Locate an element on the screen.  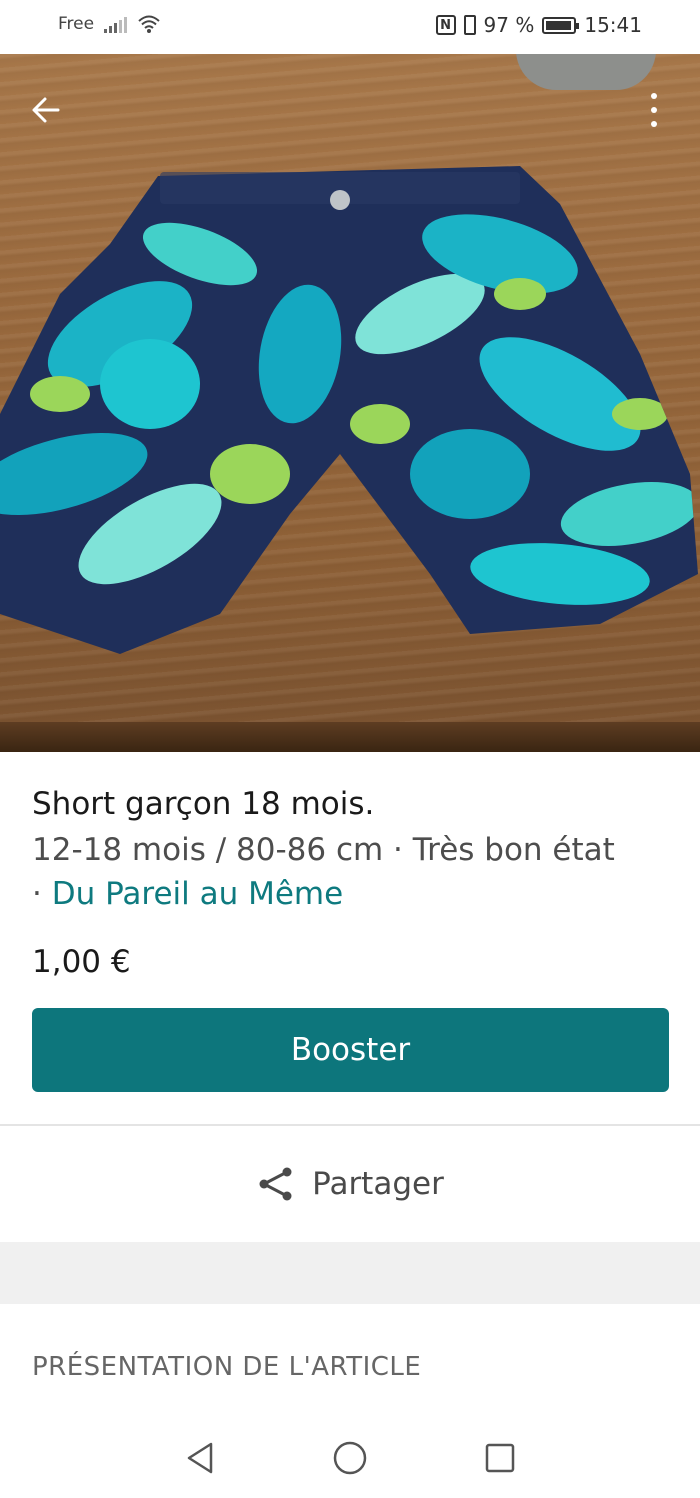
section-title: PRÉSENTATION DE L'ARTICLE is located at coordinates (227, 1367).